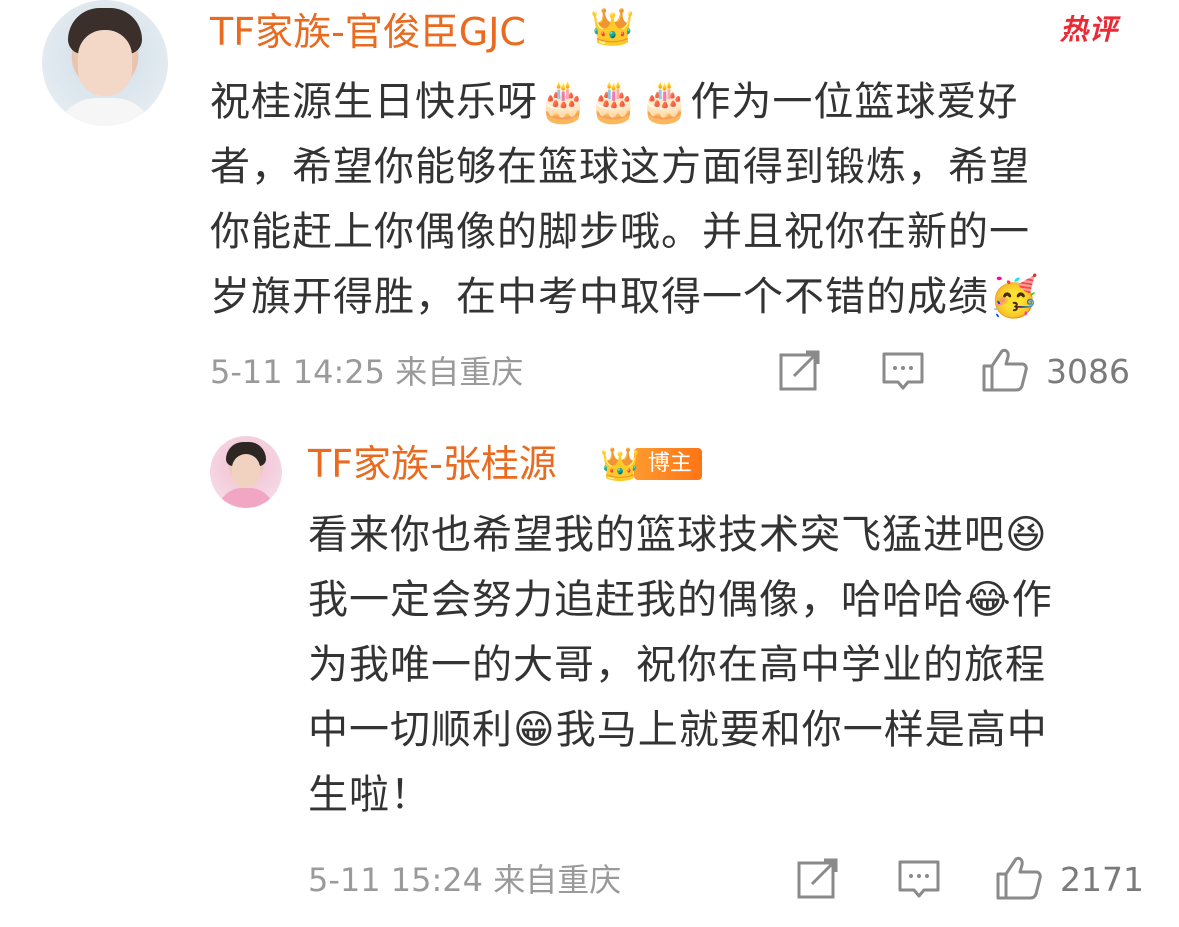 This screenshot has height=927, width=1179. What do you see at coordinates (680, 600) in the screenshot?
I see `reply-line: 我一定会努力追赶我的偶像，哈哈哈😂作` at bounding box center [680, 600].